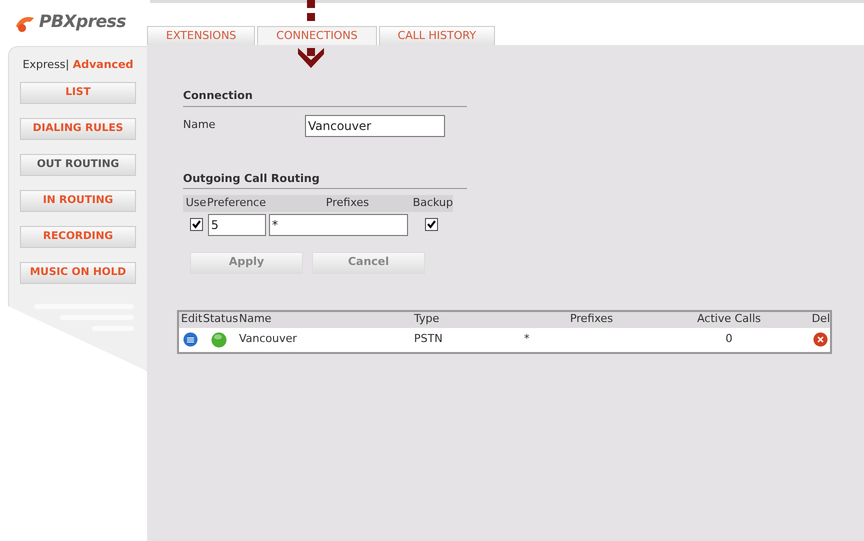 Image resolution: width=864 pixels, height=541 pixels. Describe the element at coordinates (201, 35) in the screenshot. I see `tab: EXTENSIONS` at that location.